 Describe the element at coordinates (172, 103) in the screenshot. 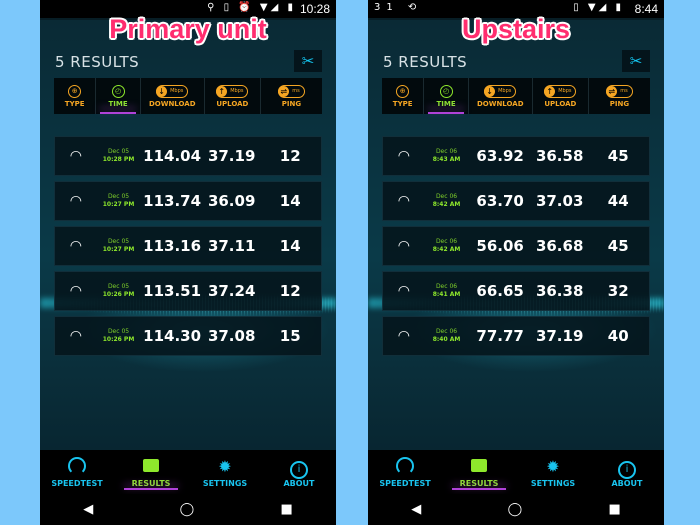

I see `column-label: DOWNLOAD` at that location.